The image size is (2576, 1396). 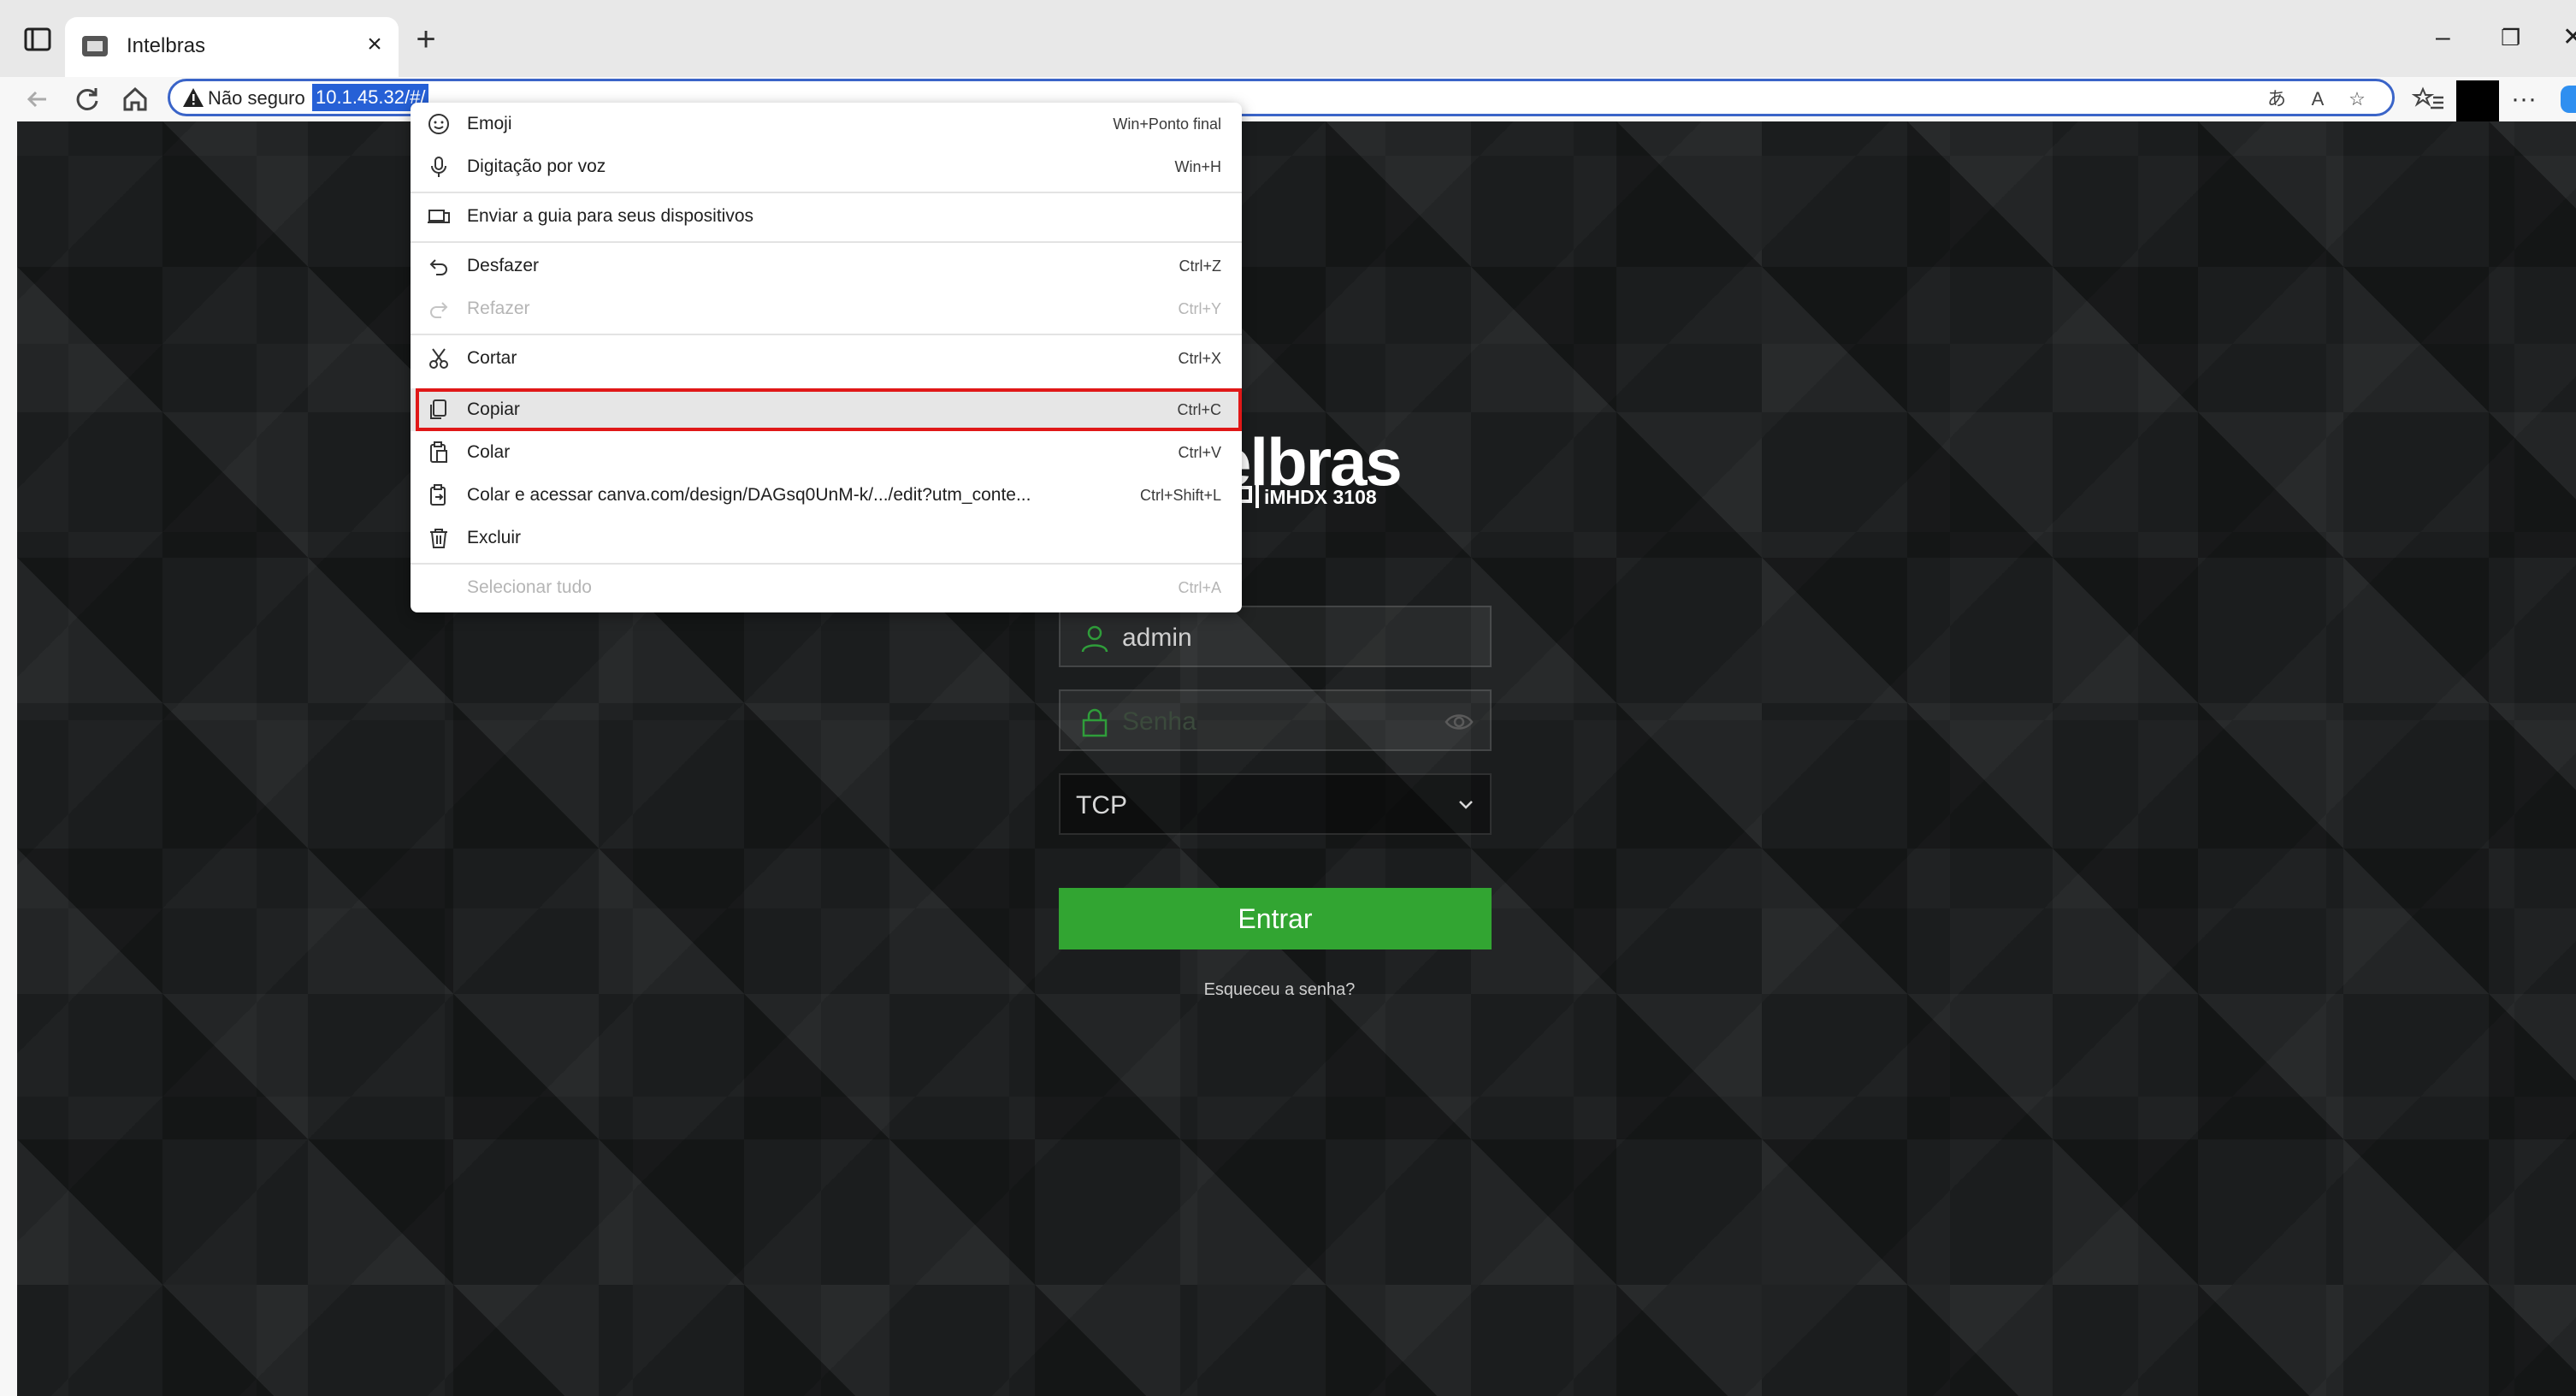 What do you see at coordinates (38, 99) in the screenshot?
I see `back-icon` at bounding box center [38, 99].